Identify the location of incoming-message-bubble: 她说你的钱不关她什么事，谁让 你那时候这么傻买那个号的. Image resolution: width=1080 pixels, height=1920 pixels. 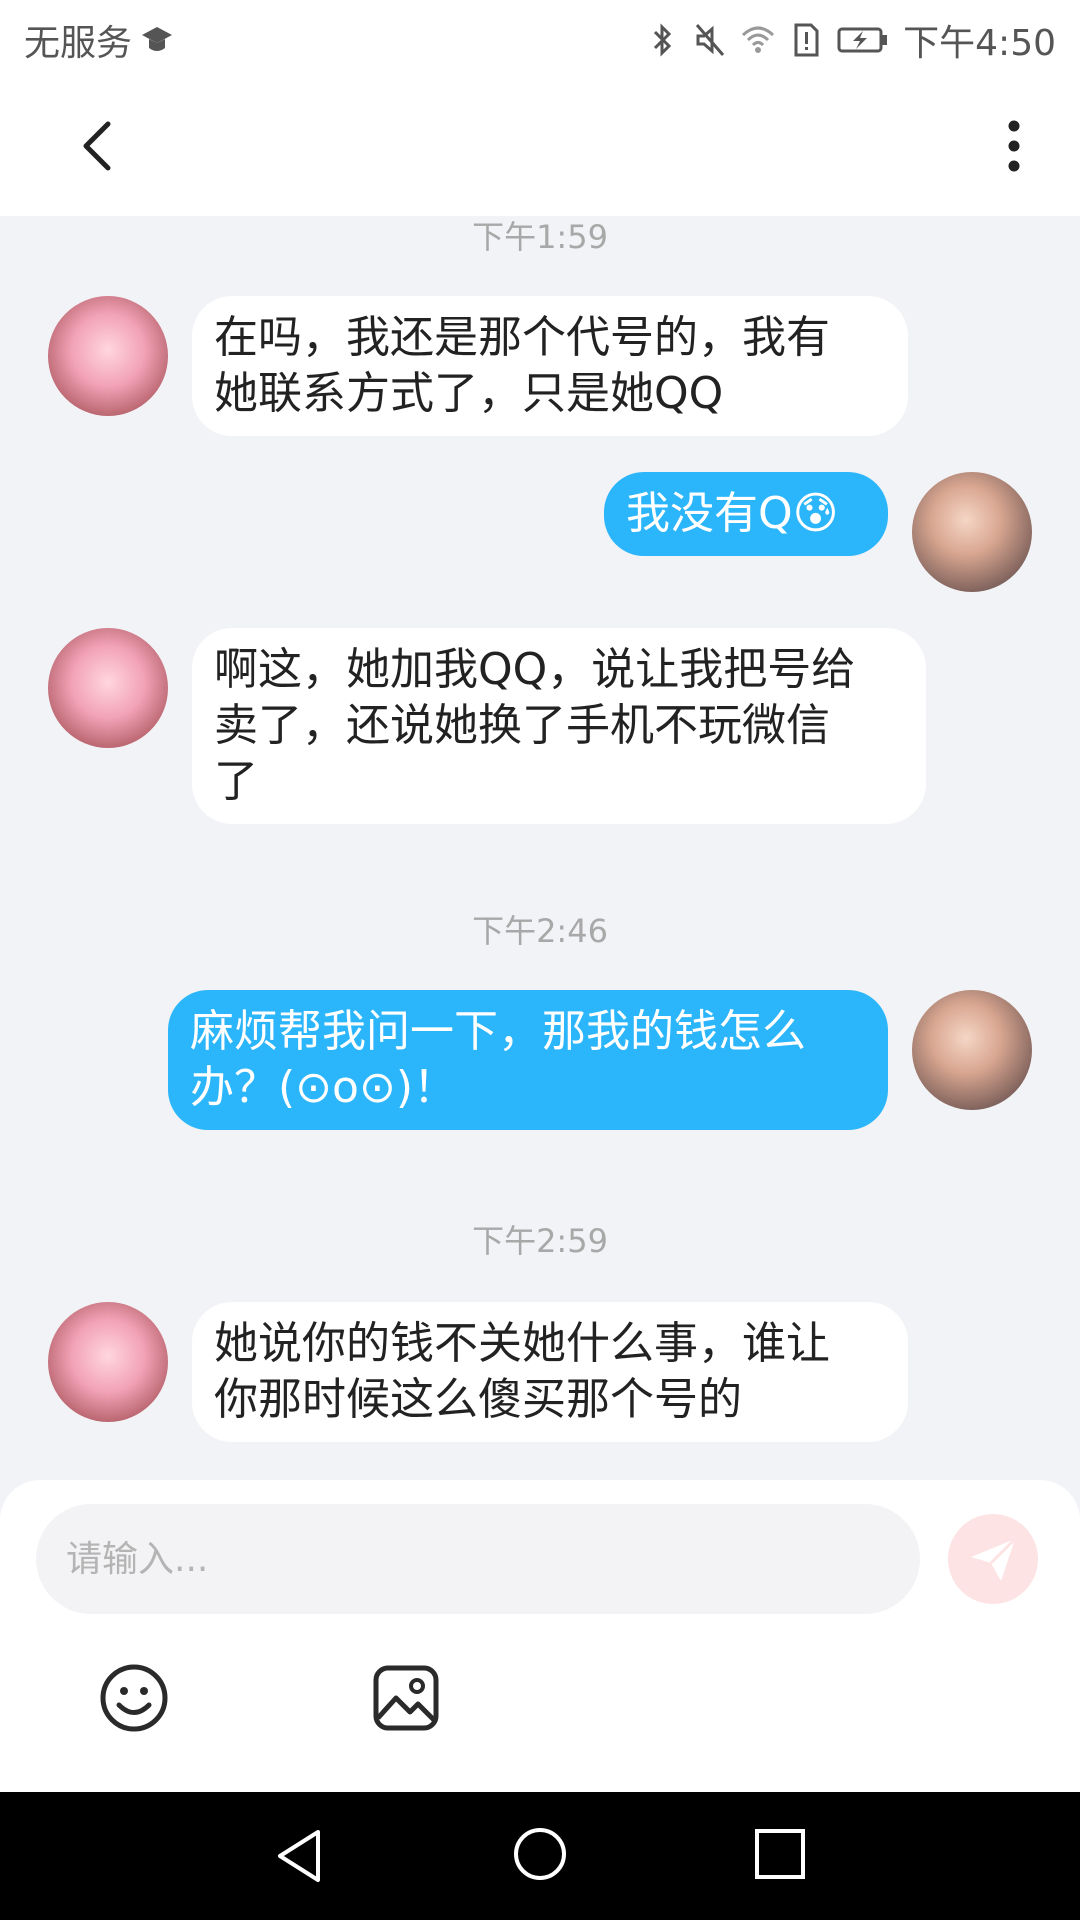
(550, 1372).